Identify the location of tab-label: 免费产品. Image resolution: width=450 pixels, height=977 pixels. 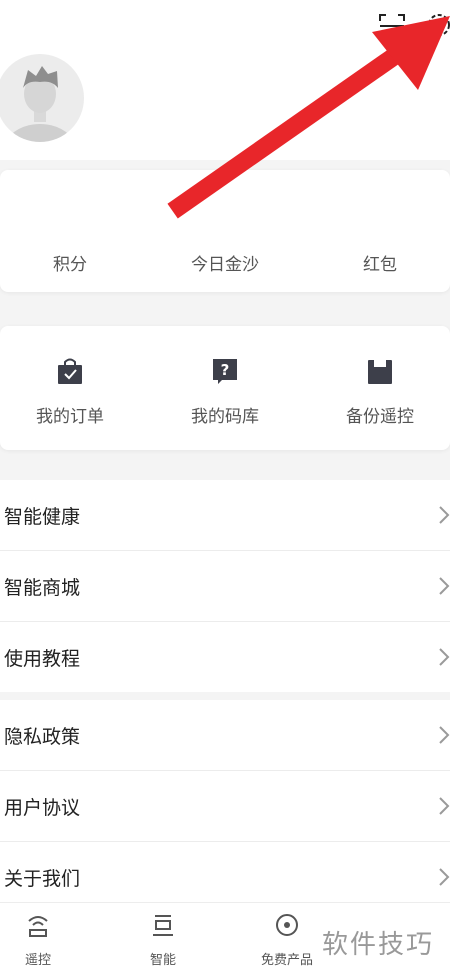
(286, 960).